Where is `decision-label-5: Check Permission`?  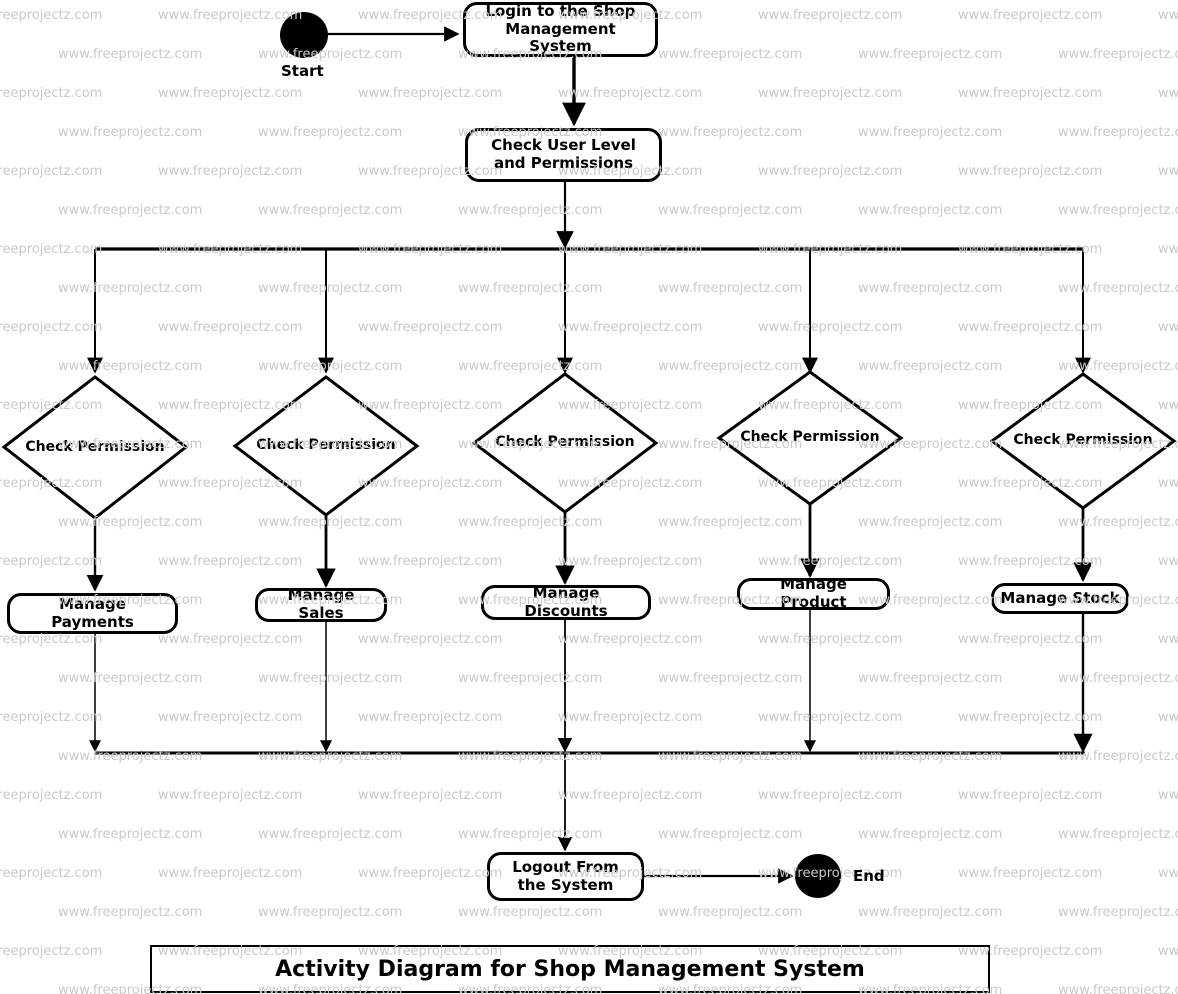
decision-label-5: Check Permission is located at coordinates (1083, 440).